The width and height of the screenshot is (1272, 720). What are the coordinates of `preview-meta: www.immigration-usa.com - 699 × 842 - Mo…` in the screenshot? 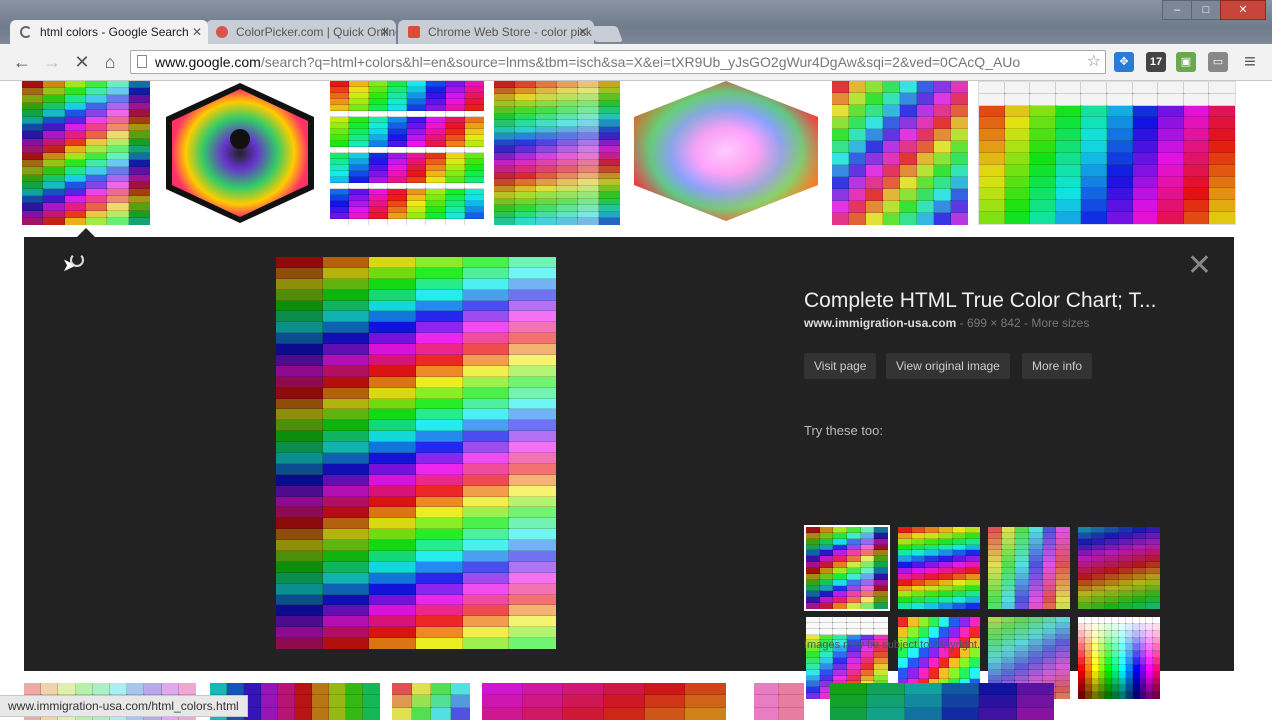 It's located at (947, 323).